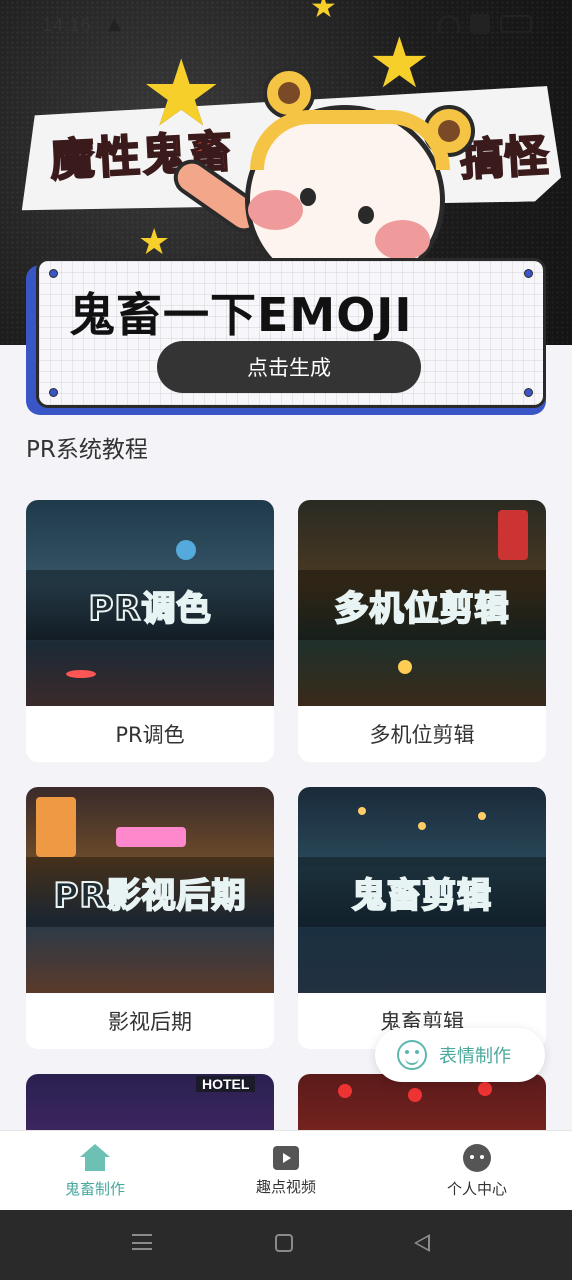 The height and width of the screenshot is (1280, 572). Describe the element at coordinates (475, 1056) in the screenshot. I see `sticker-make-label: 表情制作` at that location.